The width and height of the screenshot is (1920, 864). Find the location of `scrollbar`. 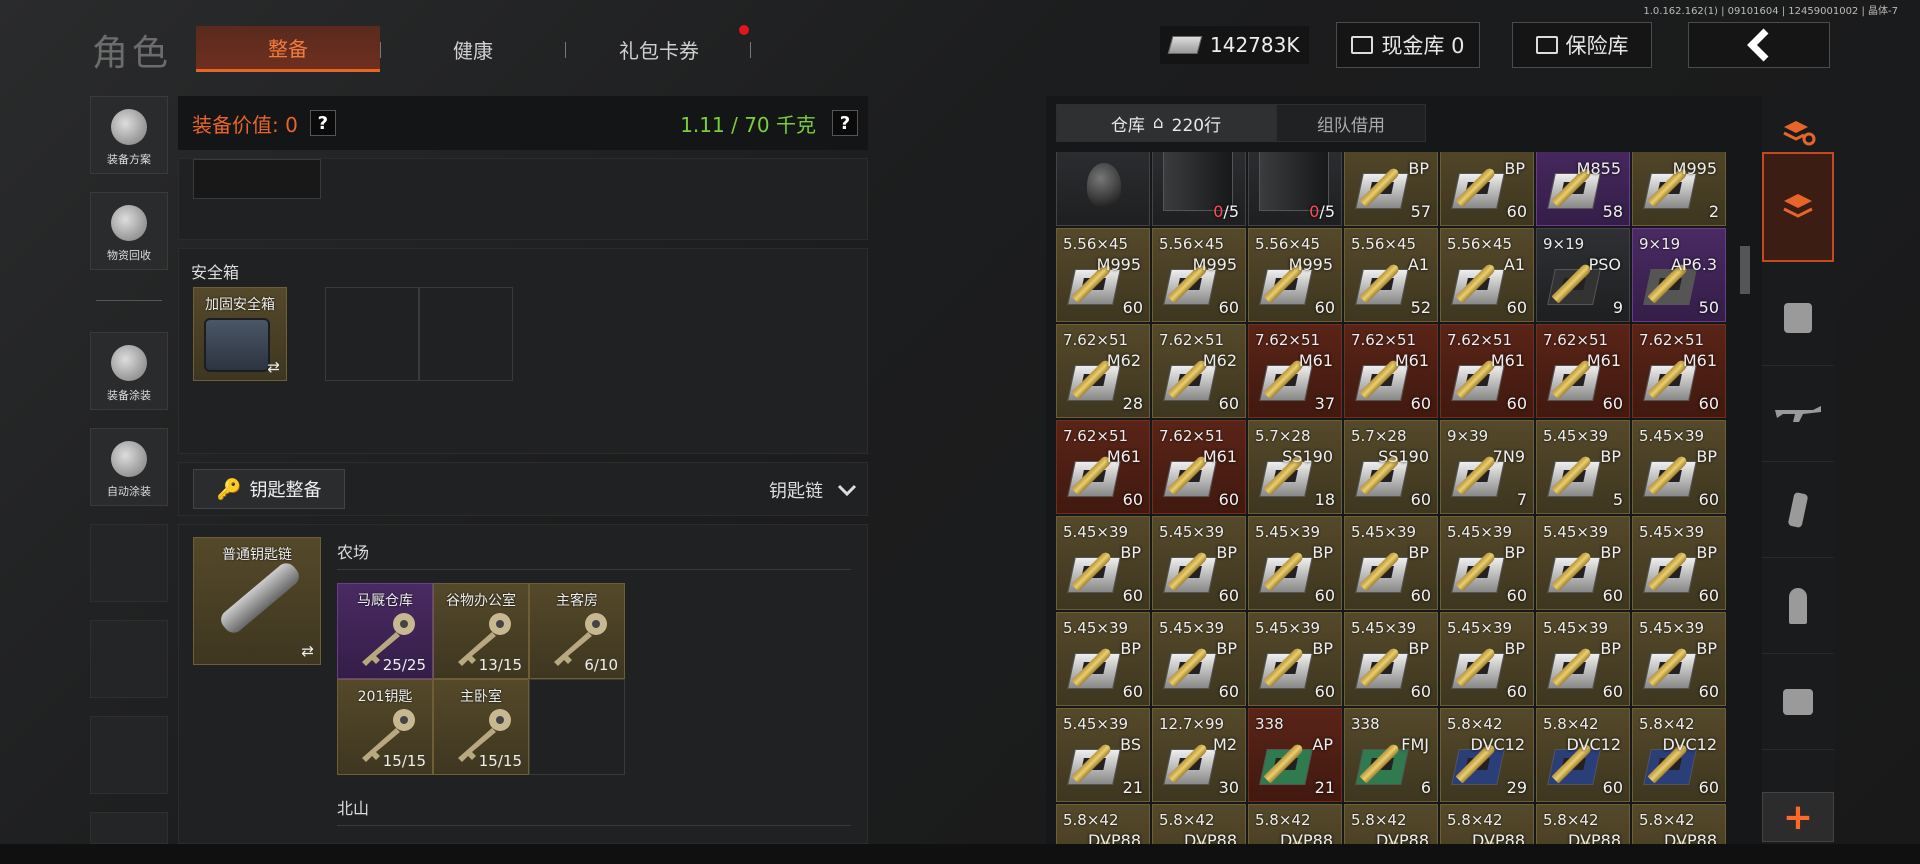

scrollbar is located at coordinates (1745, 270).